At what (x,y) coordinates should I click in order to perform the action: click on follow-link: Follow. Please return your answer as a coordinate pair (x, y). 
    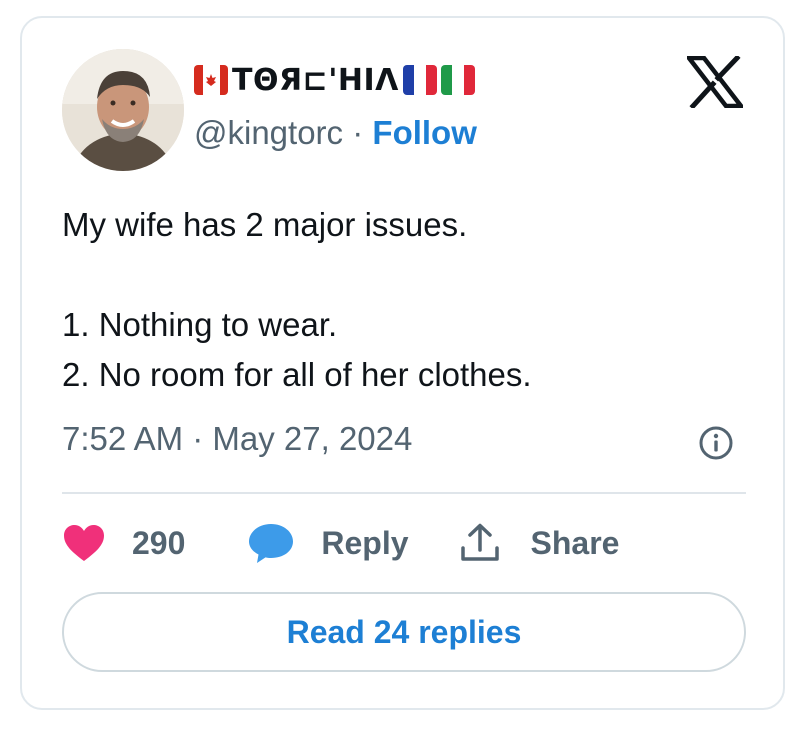
    Looking at the image, I should click on (424, 132).